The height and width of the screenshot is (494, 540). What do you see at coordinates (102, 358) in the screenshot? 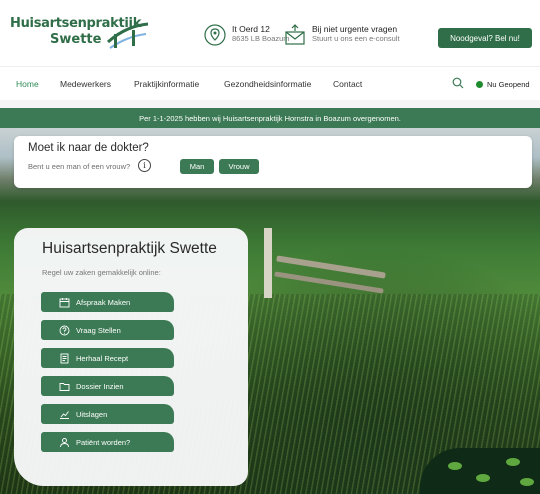
I see `herhaal-recept-label: Herhaal Recept` at bounding box center [102, 358].